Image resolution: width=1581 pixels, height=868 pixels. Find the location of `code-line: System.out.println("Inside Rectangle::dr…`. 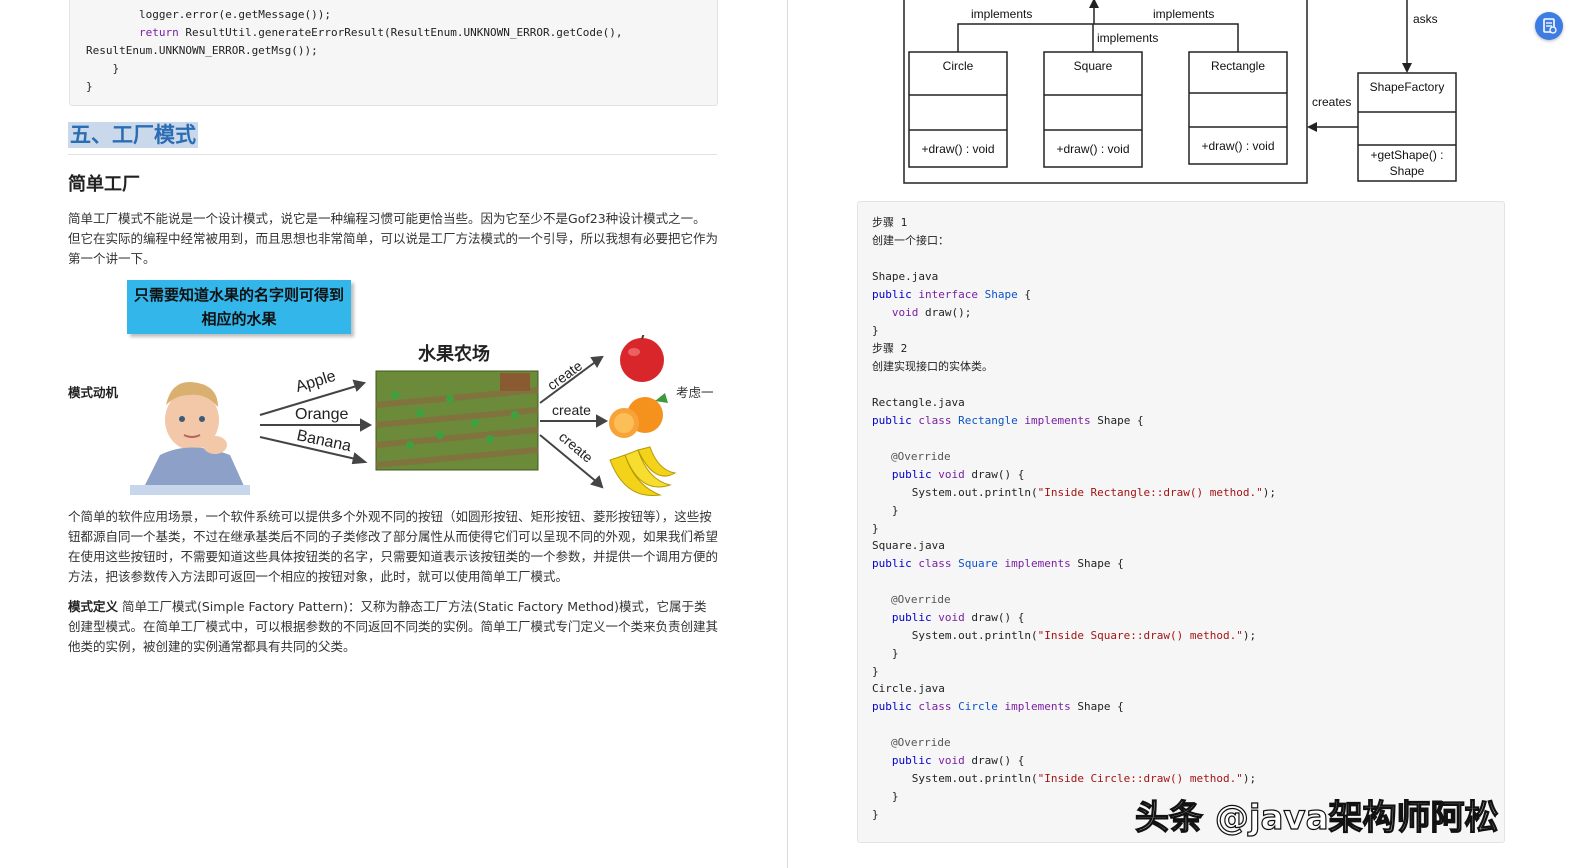

code-line: System.out.println("Inside Rectangle::dr… is located at coordinates (1074, 492).